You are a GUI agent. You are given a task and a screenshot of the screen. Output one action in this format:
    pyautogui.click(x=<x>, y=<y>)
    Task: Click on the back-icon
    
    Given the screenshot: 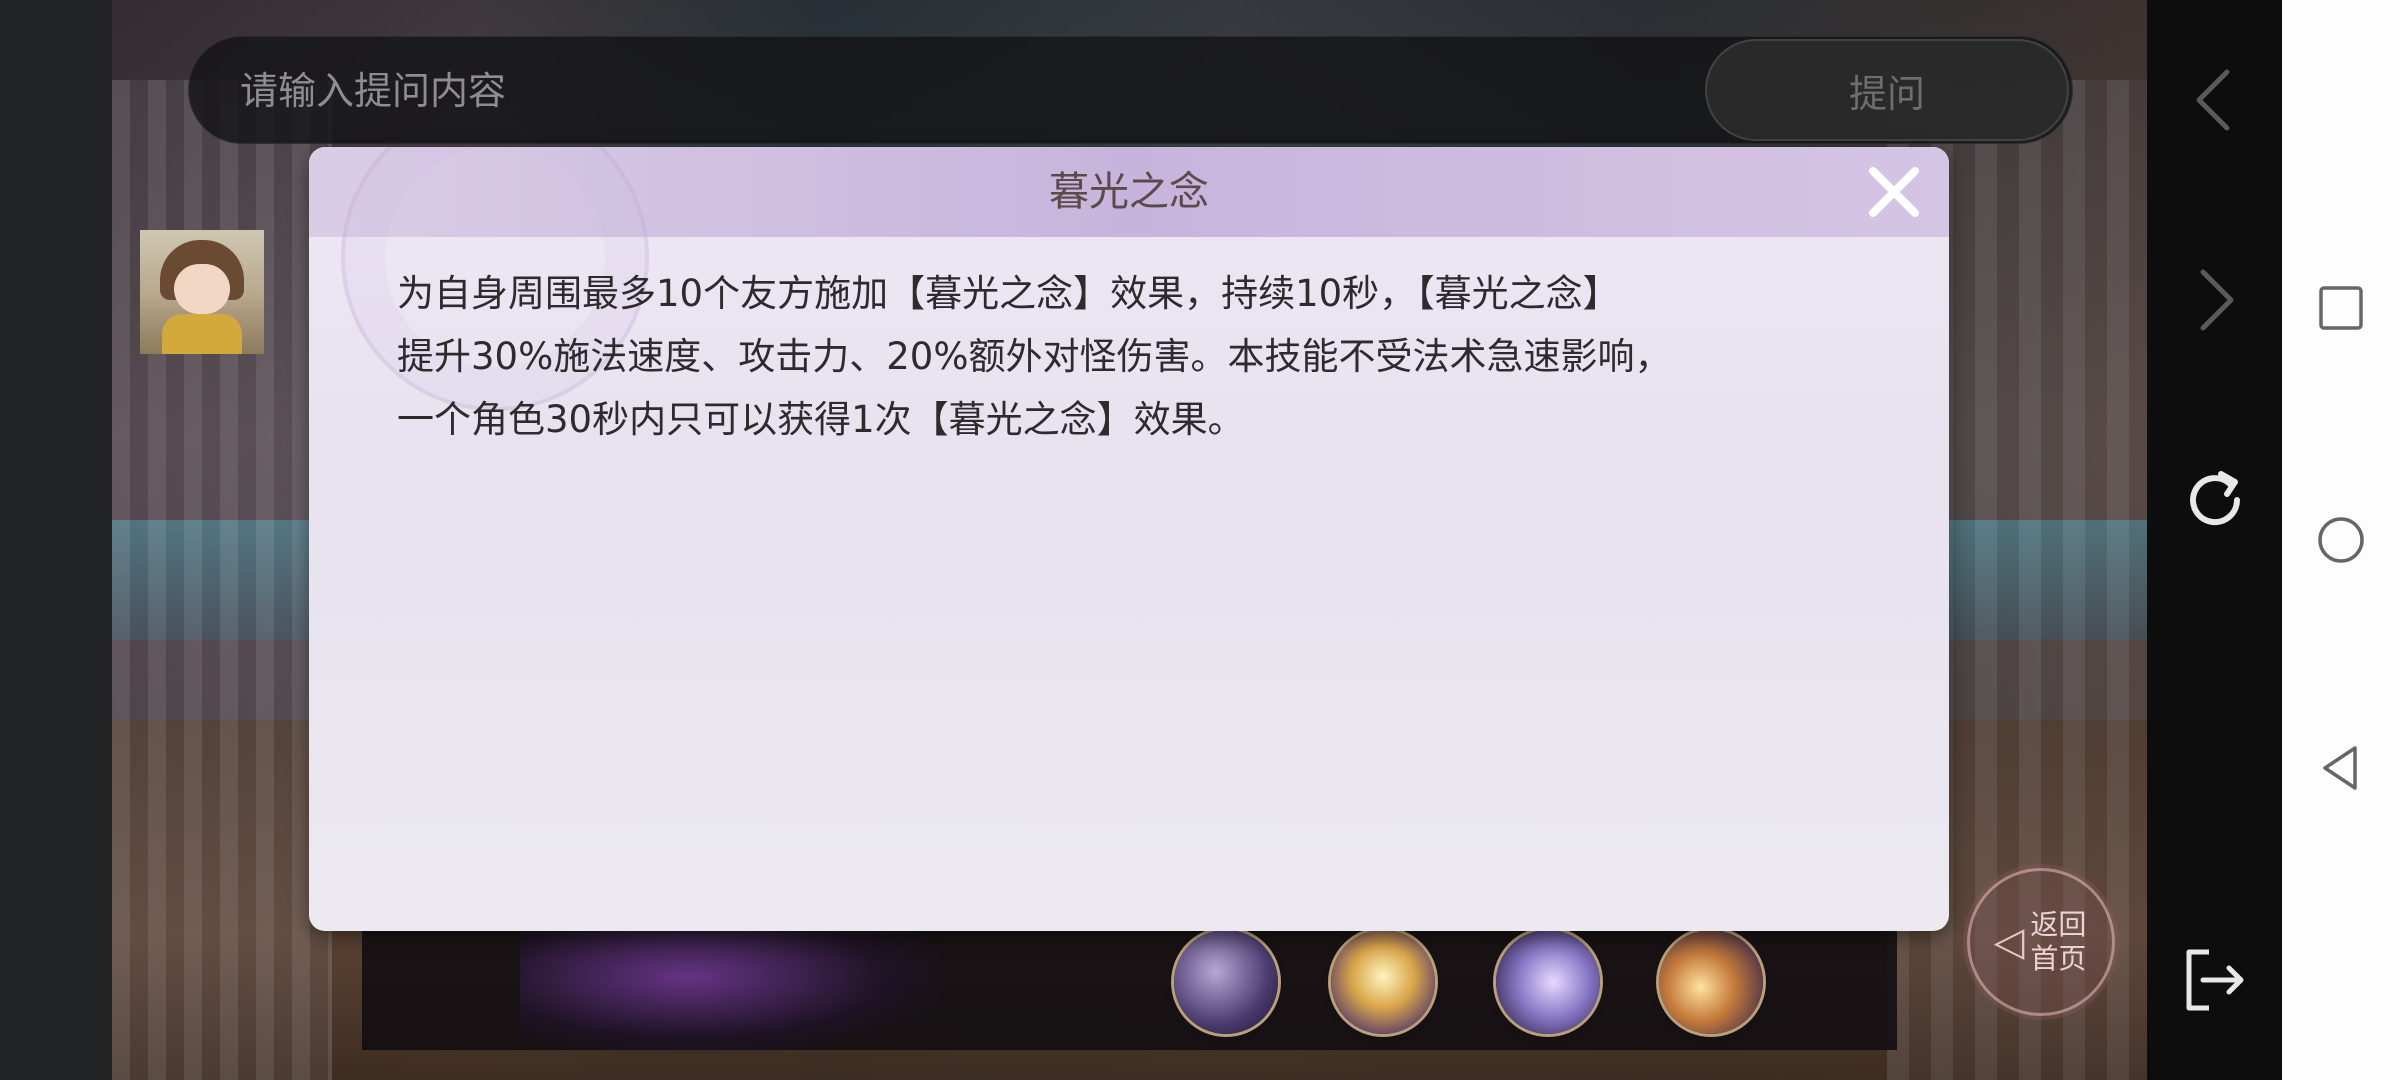 What is the action you would take?
    pyautogui.click(x=2341, y=768)
    